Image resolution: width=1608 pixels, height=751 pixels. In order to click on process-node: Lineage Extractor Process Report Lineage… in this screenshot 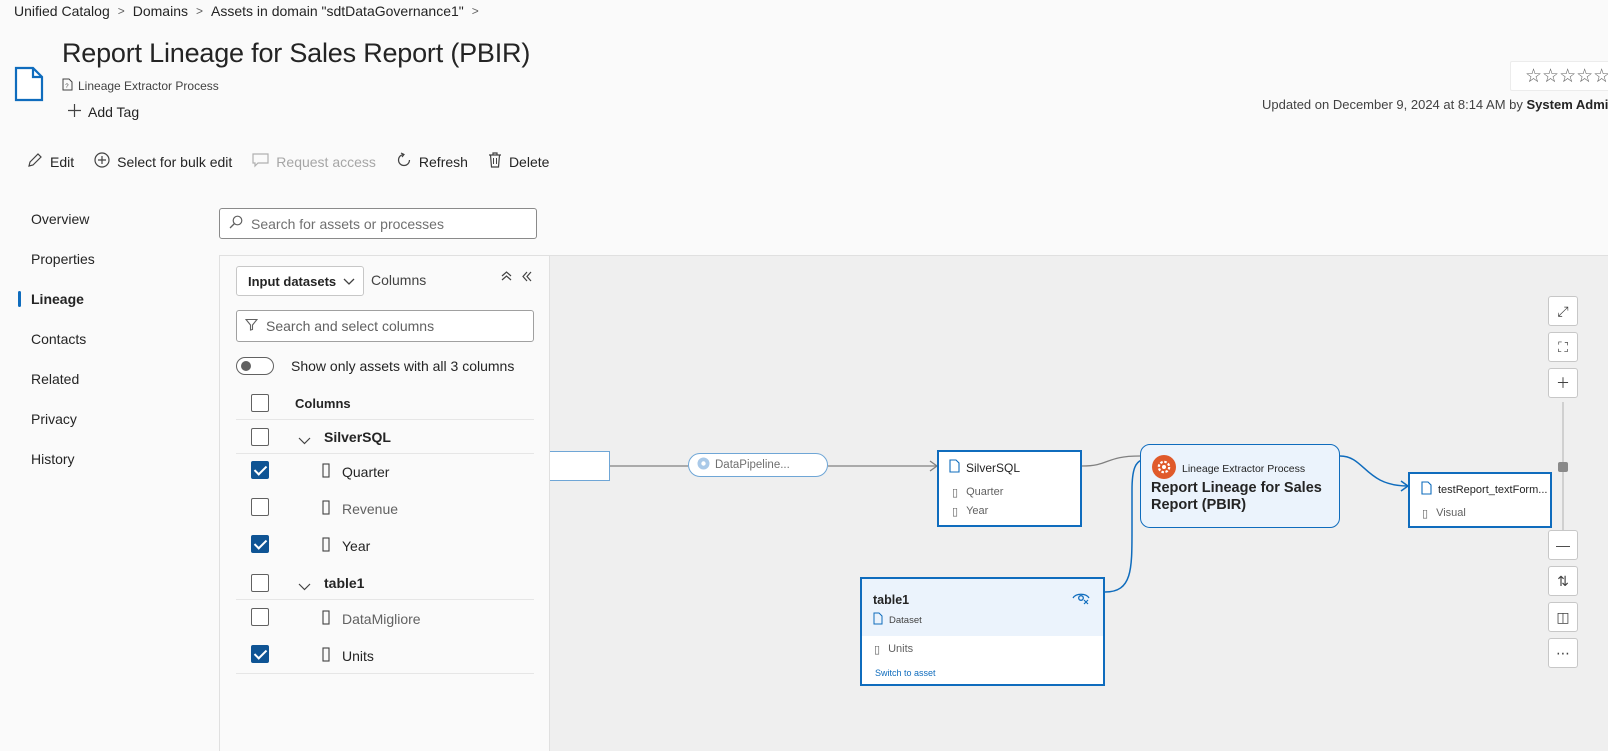, I will do `click(1240, 486)`.